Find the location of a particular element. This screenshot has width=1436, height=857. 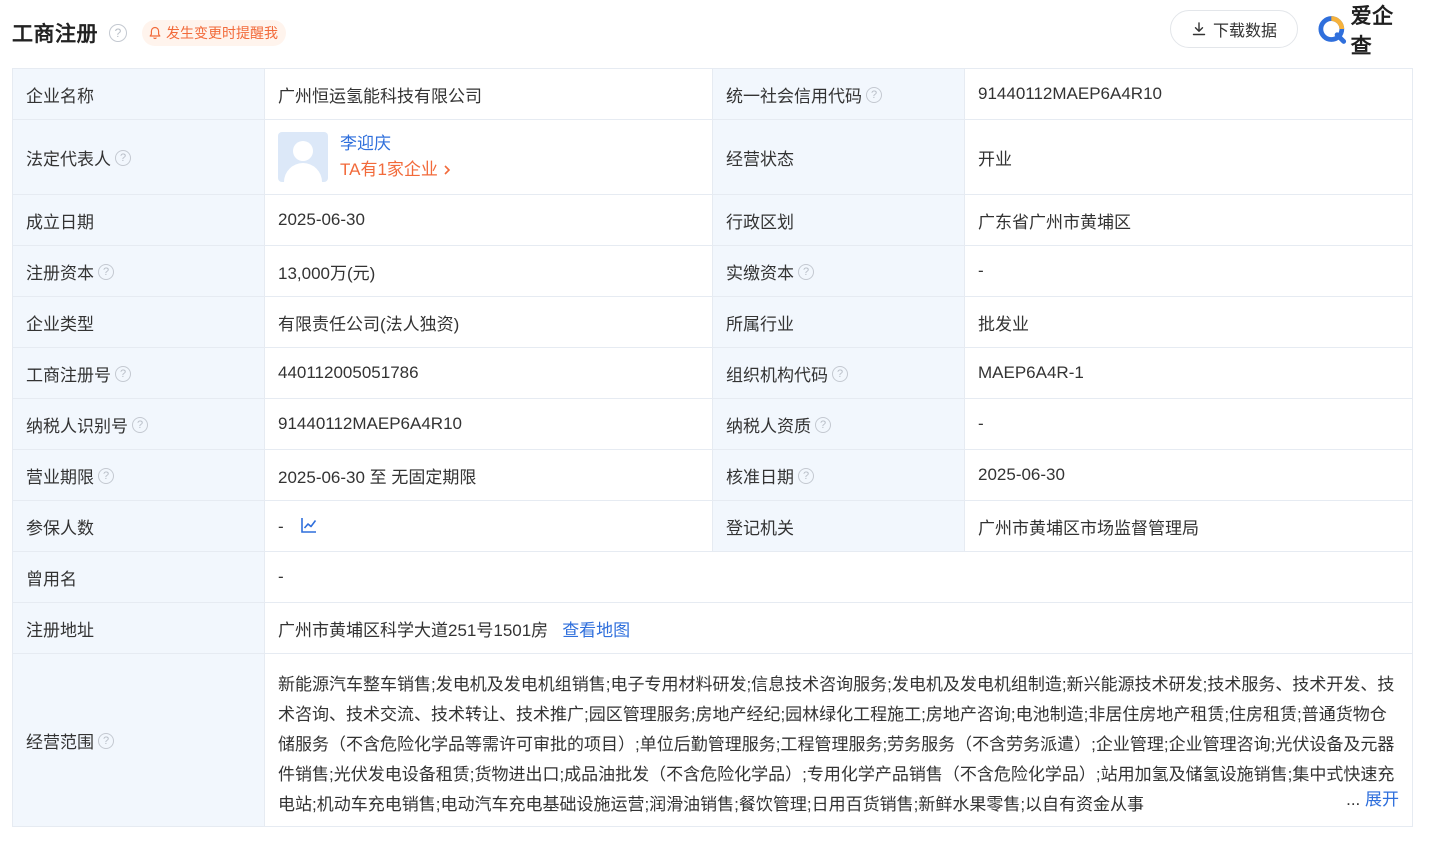

legal-rep-cell: 李迎庆 TA有1家企业 is located at coordinates (488, 157).